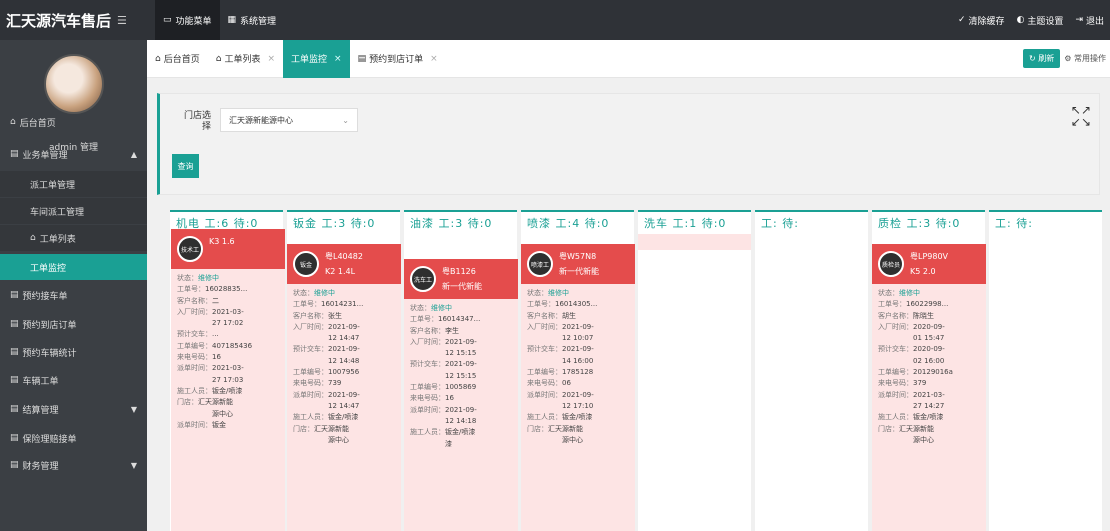 The image size is (1110, 531). What do you see at coordinates (252, 20) in the screenshot?
I see `topnav-system-management: ▦ 系统管理` at bounding box center [252, 20].